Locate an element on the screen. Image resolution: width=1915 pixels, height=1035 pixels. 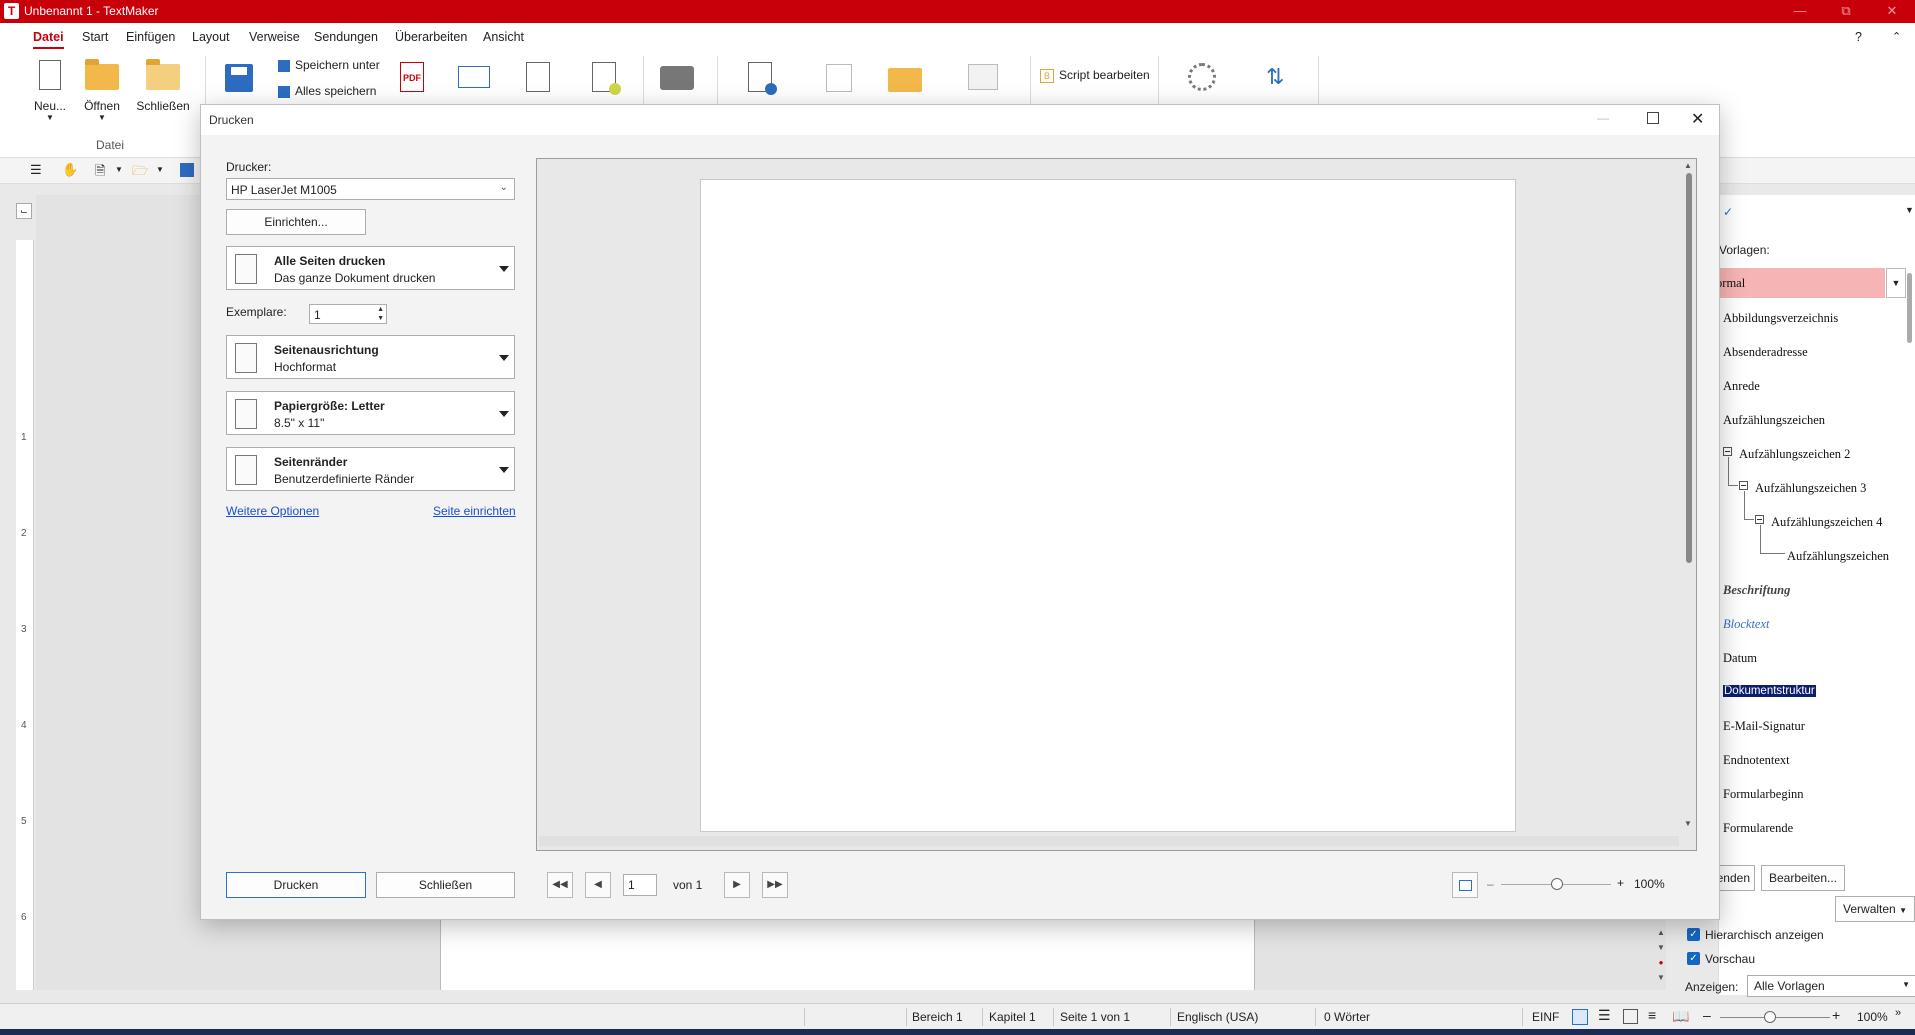
open-folder-small-icon: 🗁 is located at coordinates (140, 173).